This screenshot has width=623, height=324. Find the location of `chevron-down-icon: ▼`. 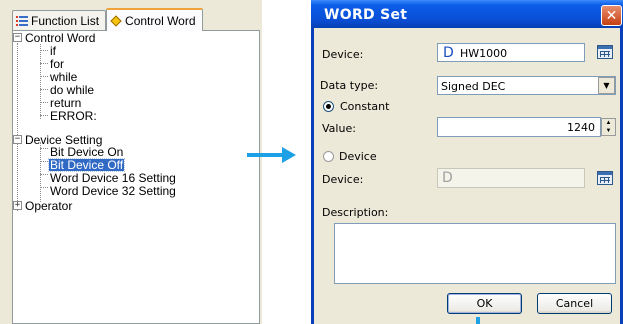

chevron-down-icon: ▼ is located at coordinates (606, 85).